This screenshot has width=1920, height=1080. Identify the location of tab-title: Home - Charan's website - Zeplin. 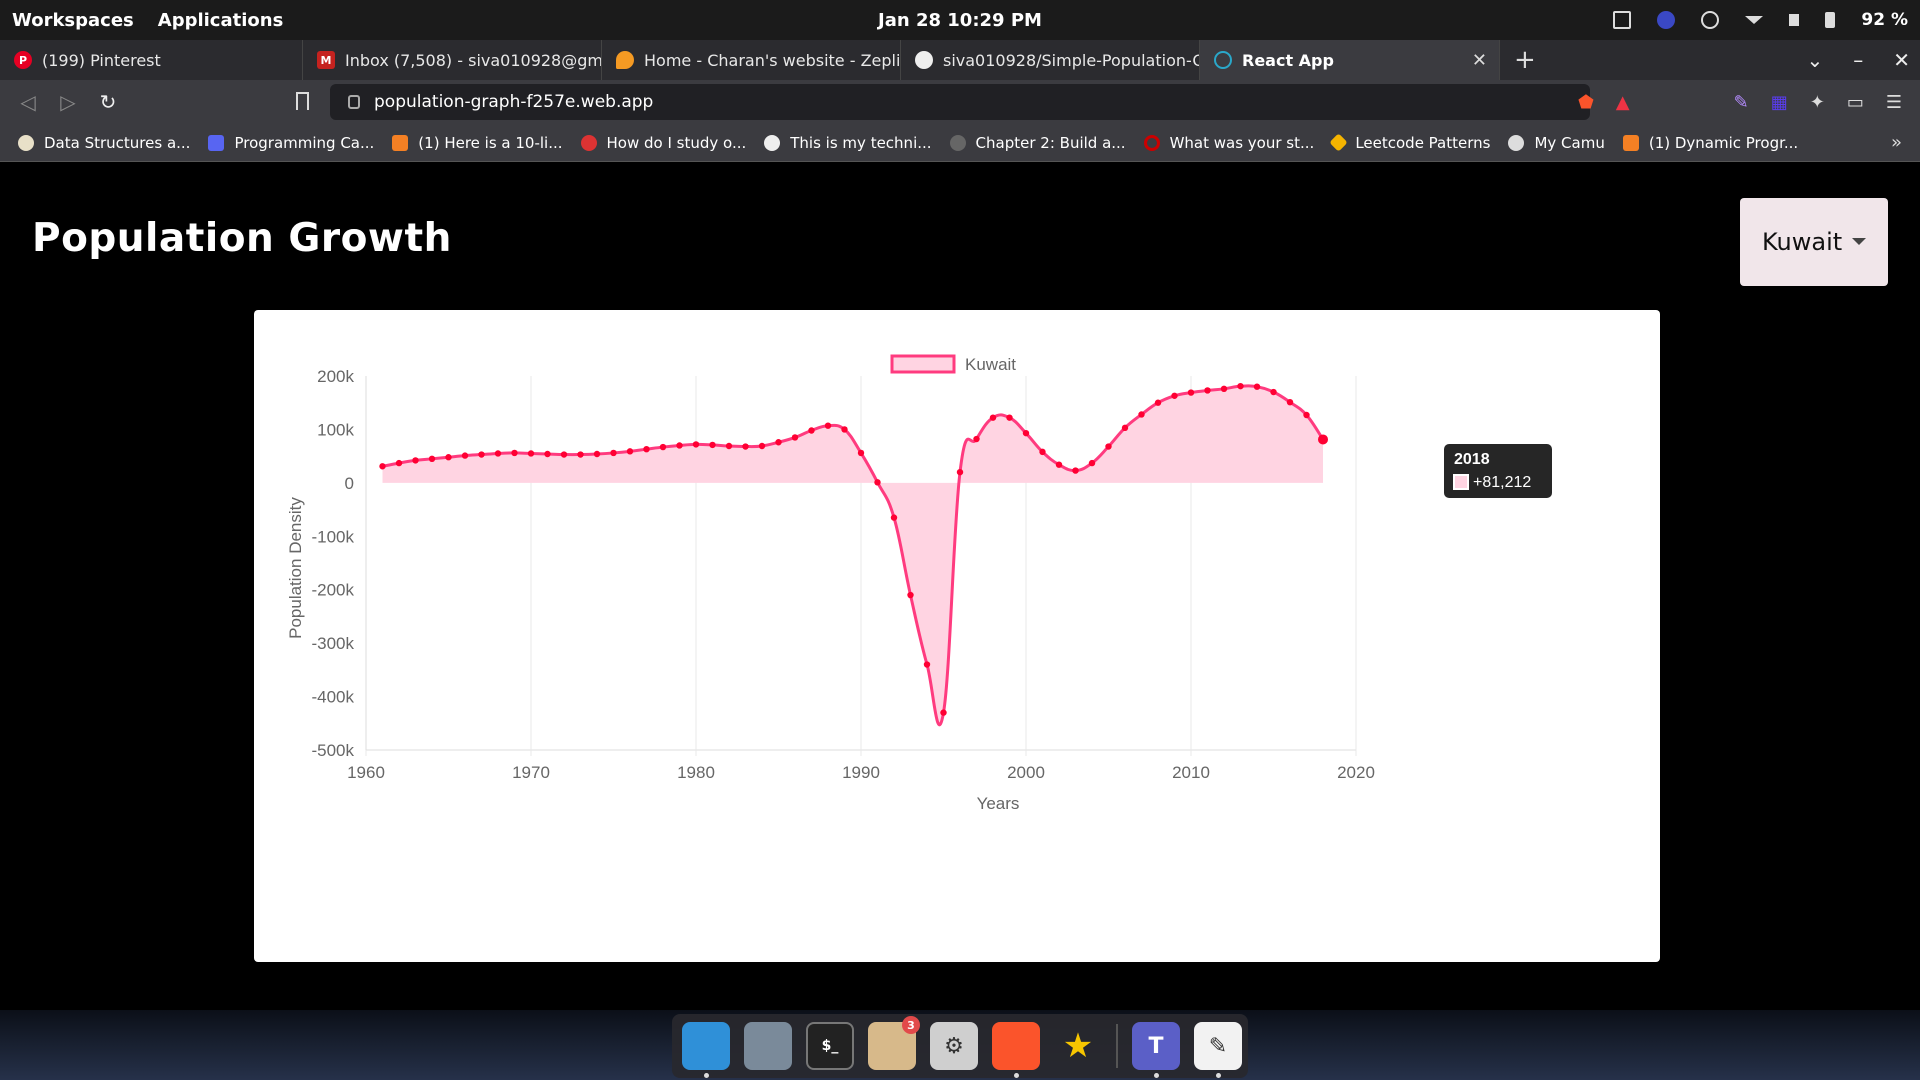
(772, 60).